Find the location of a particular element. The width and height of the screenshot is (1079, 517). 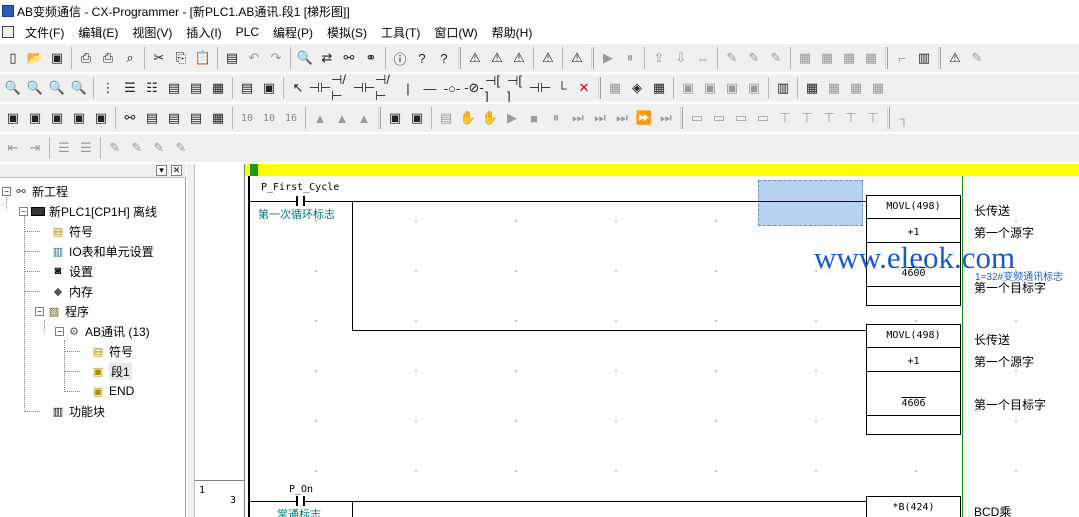

window-layout-4-icon: ▦ is located at coordinates (878, 88).